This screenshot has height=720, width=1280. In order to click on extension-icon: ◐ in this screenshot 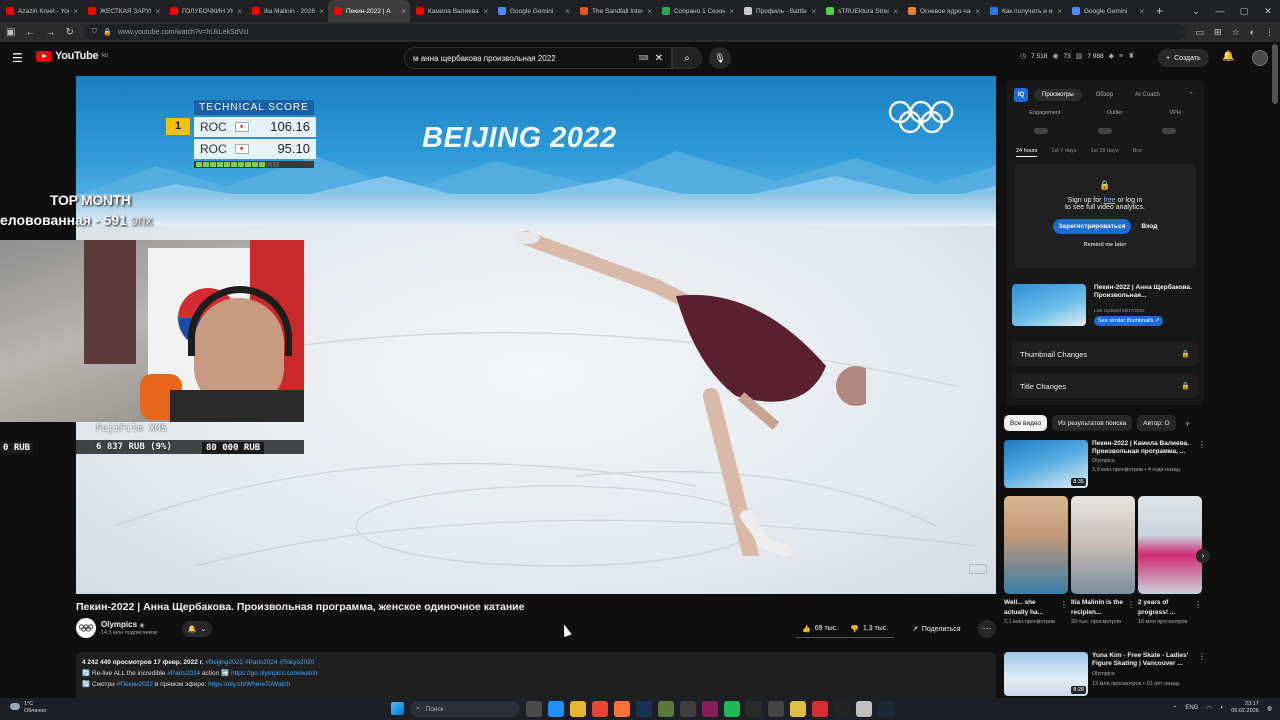, I will do `click(1252, 32)`.